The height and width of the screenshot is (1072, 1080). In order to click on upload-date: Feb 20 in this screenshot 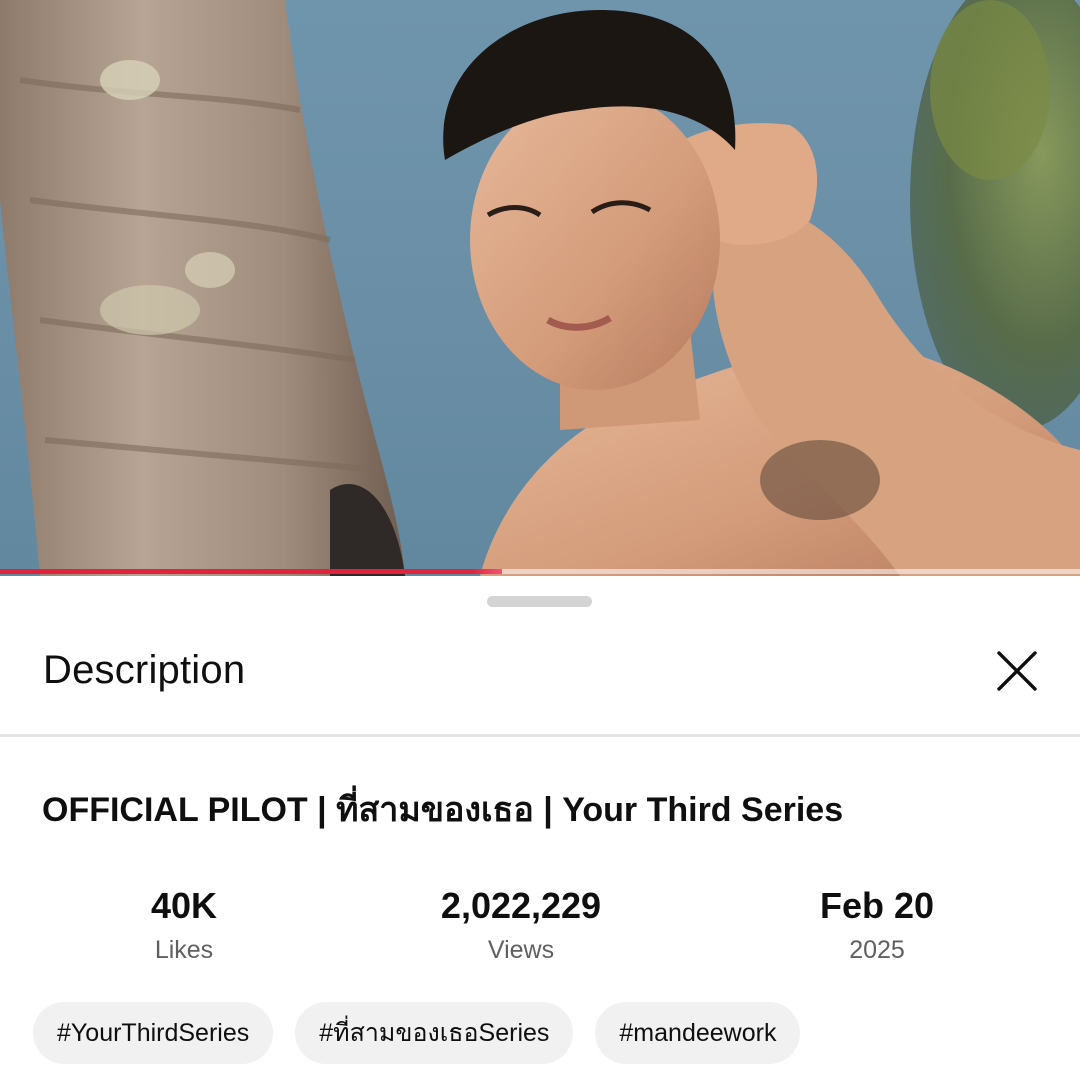, I will do `click(877, 905)`.